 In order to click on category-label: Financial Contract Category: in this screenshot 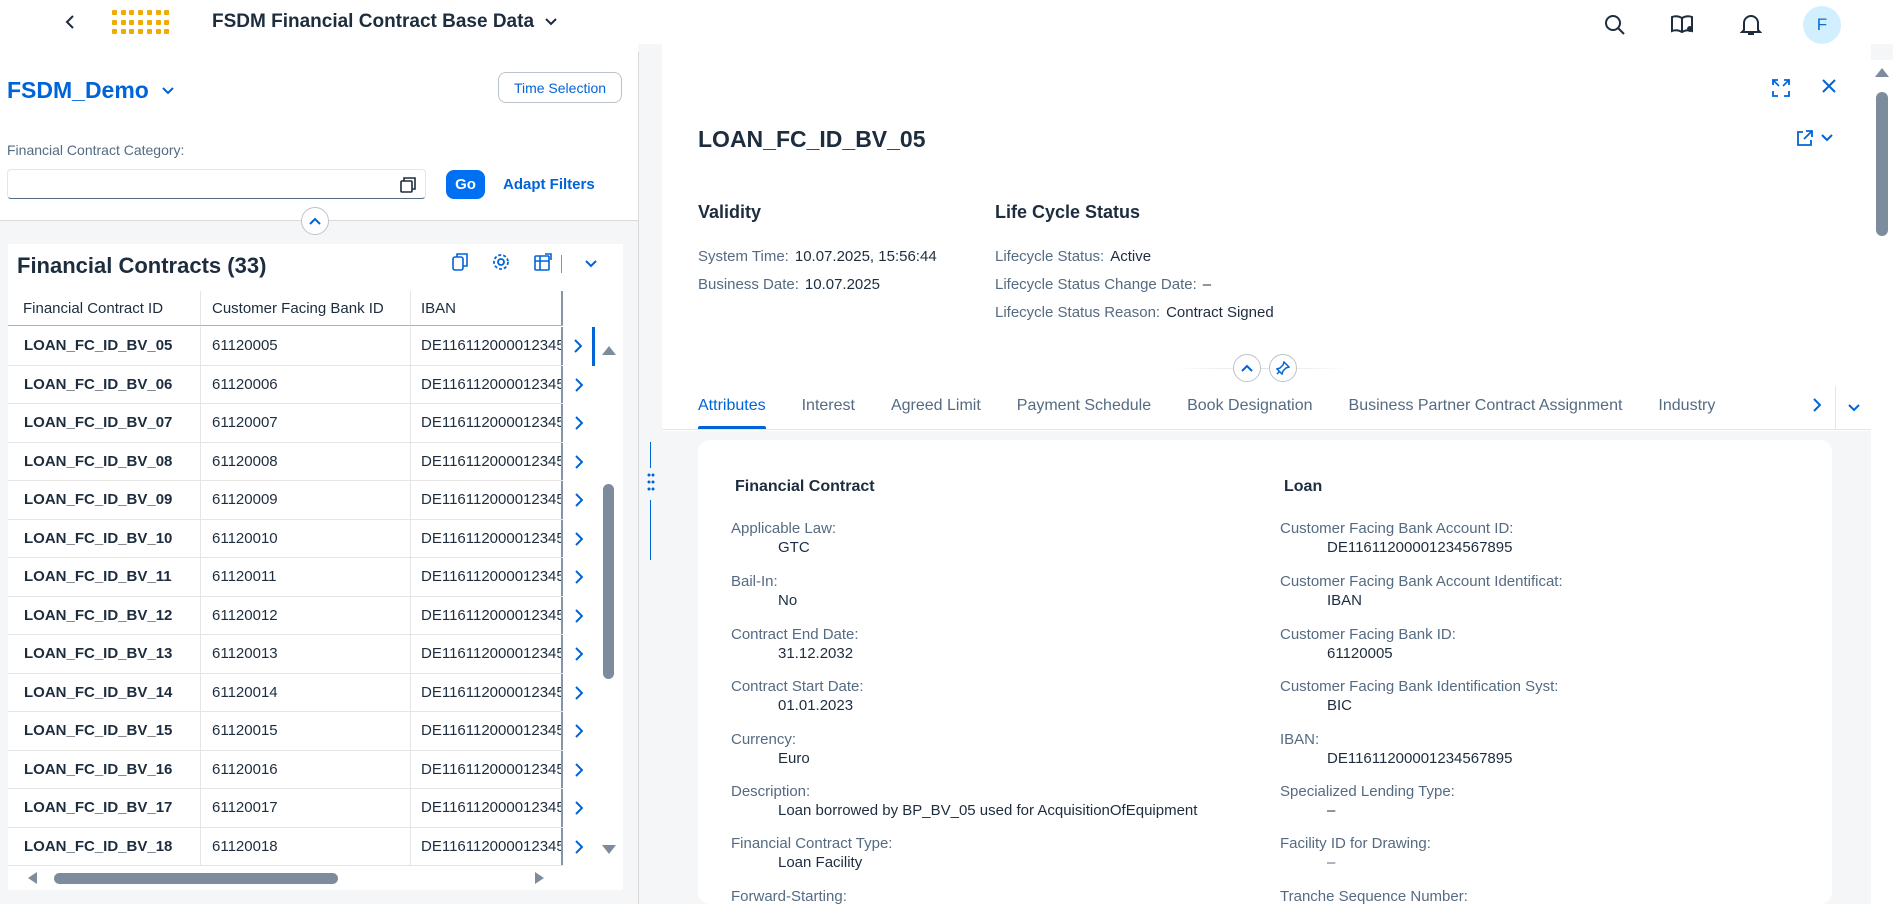, I will do `click(96, 150)`.